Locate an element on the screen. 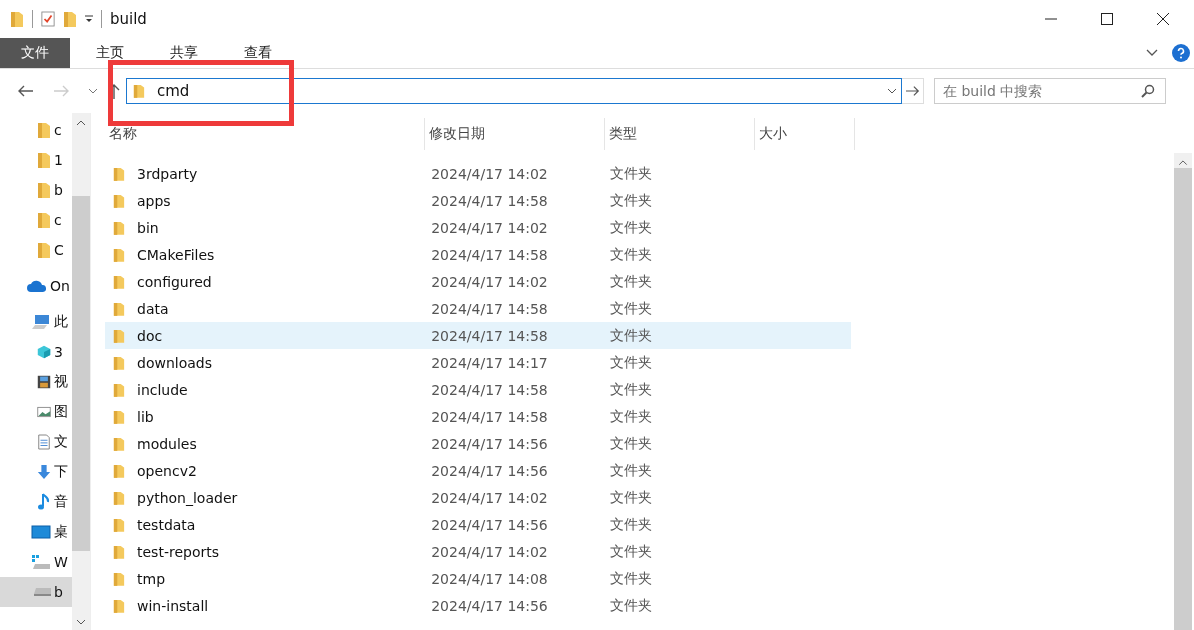 The image size is (1194, 630). file-row: test-reports 2024/4/17 14:02 文件夹 is located at coordinates (478, 551).